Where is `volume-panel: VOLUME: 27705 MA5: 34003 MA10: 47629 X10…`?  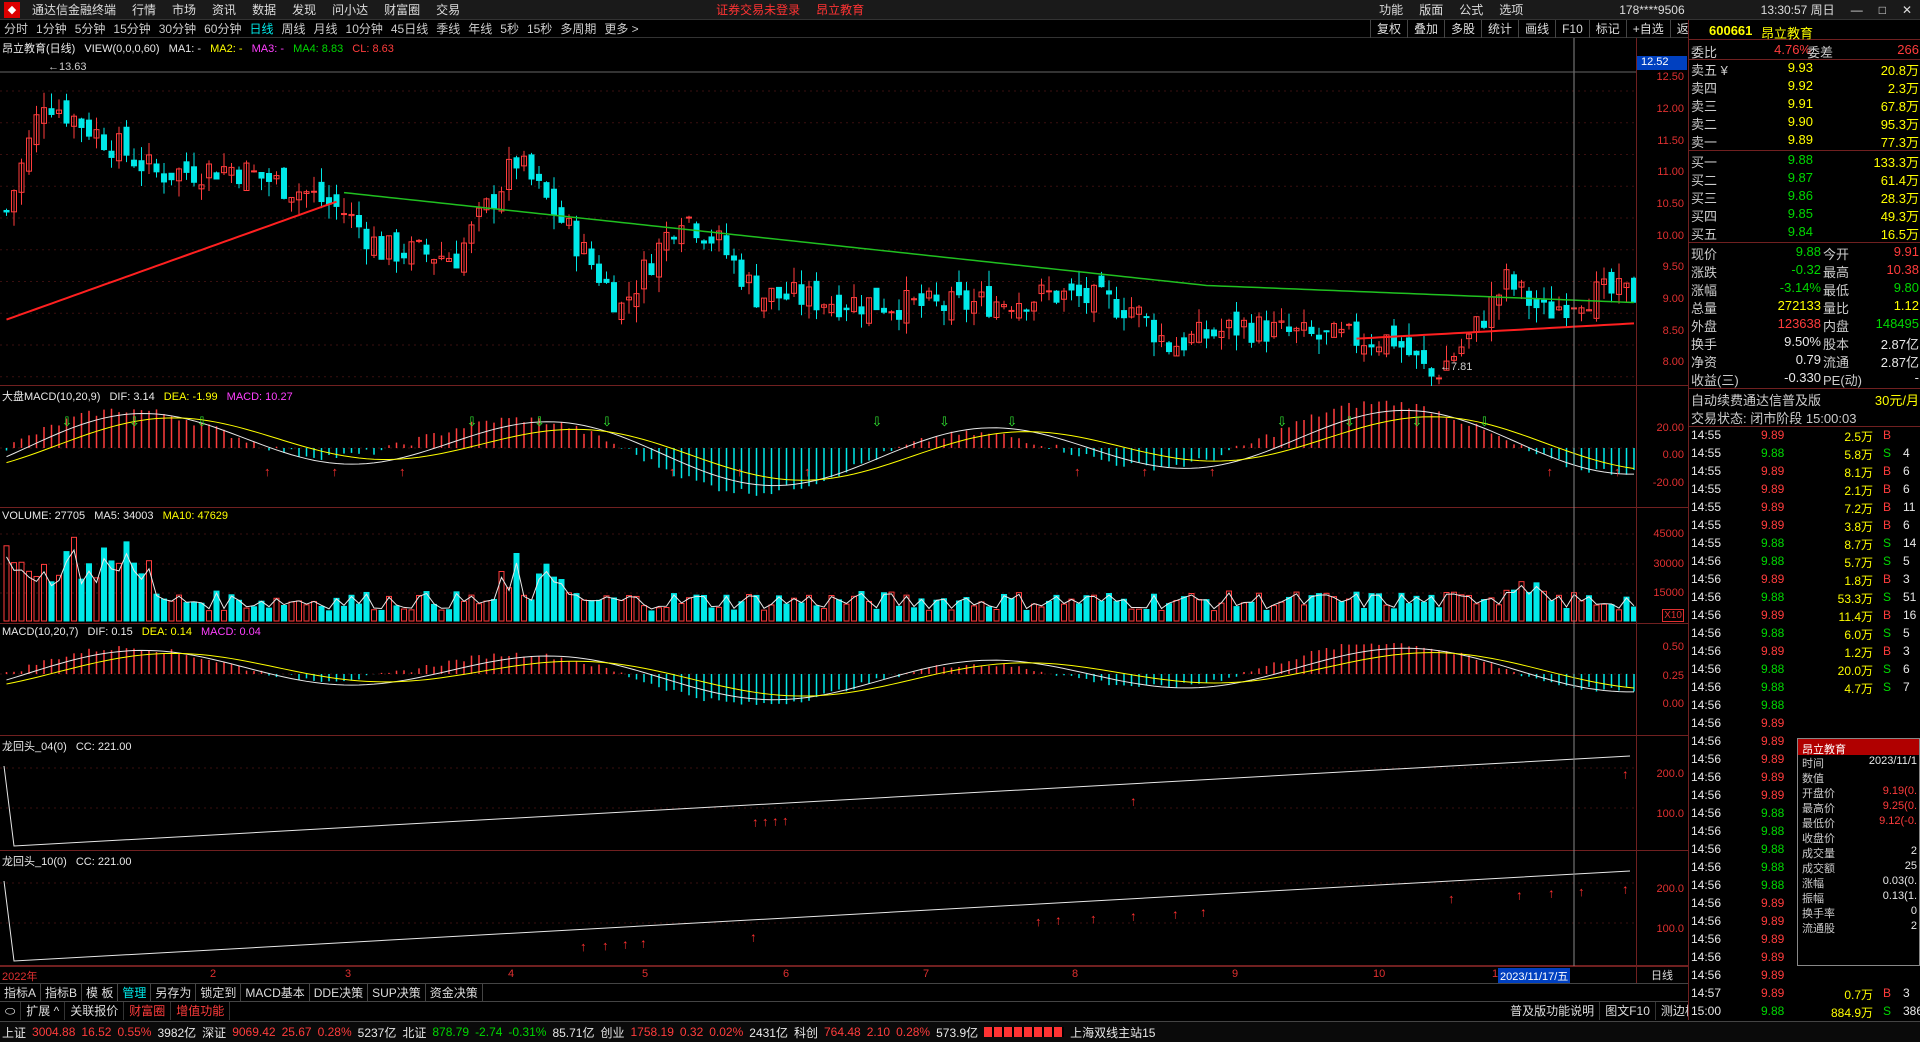 volume-panel: VOLUME: 27705 MA5: 34003 MA10: 47629 X10… is located at coordinates (844, 566).